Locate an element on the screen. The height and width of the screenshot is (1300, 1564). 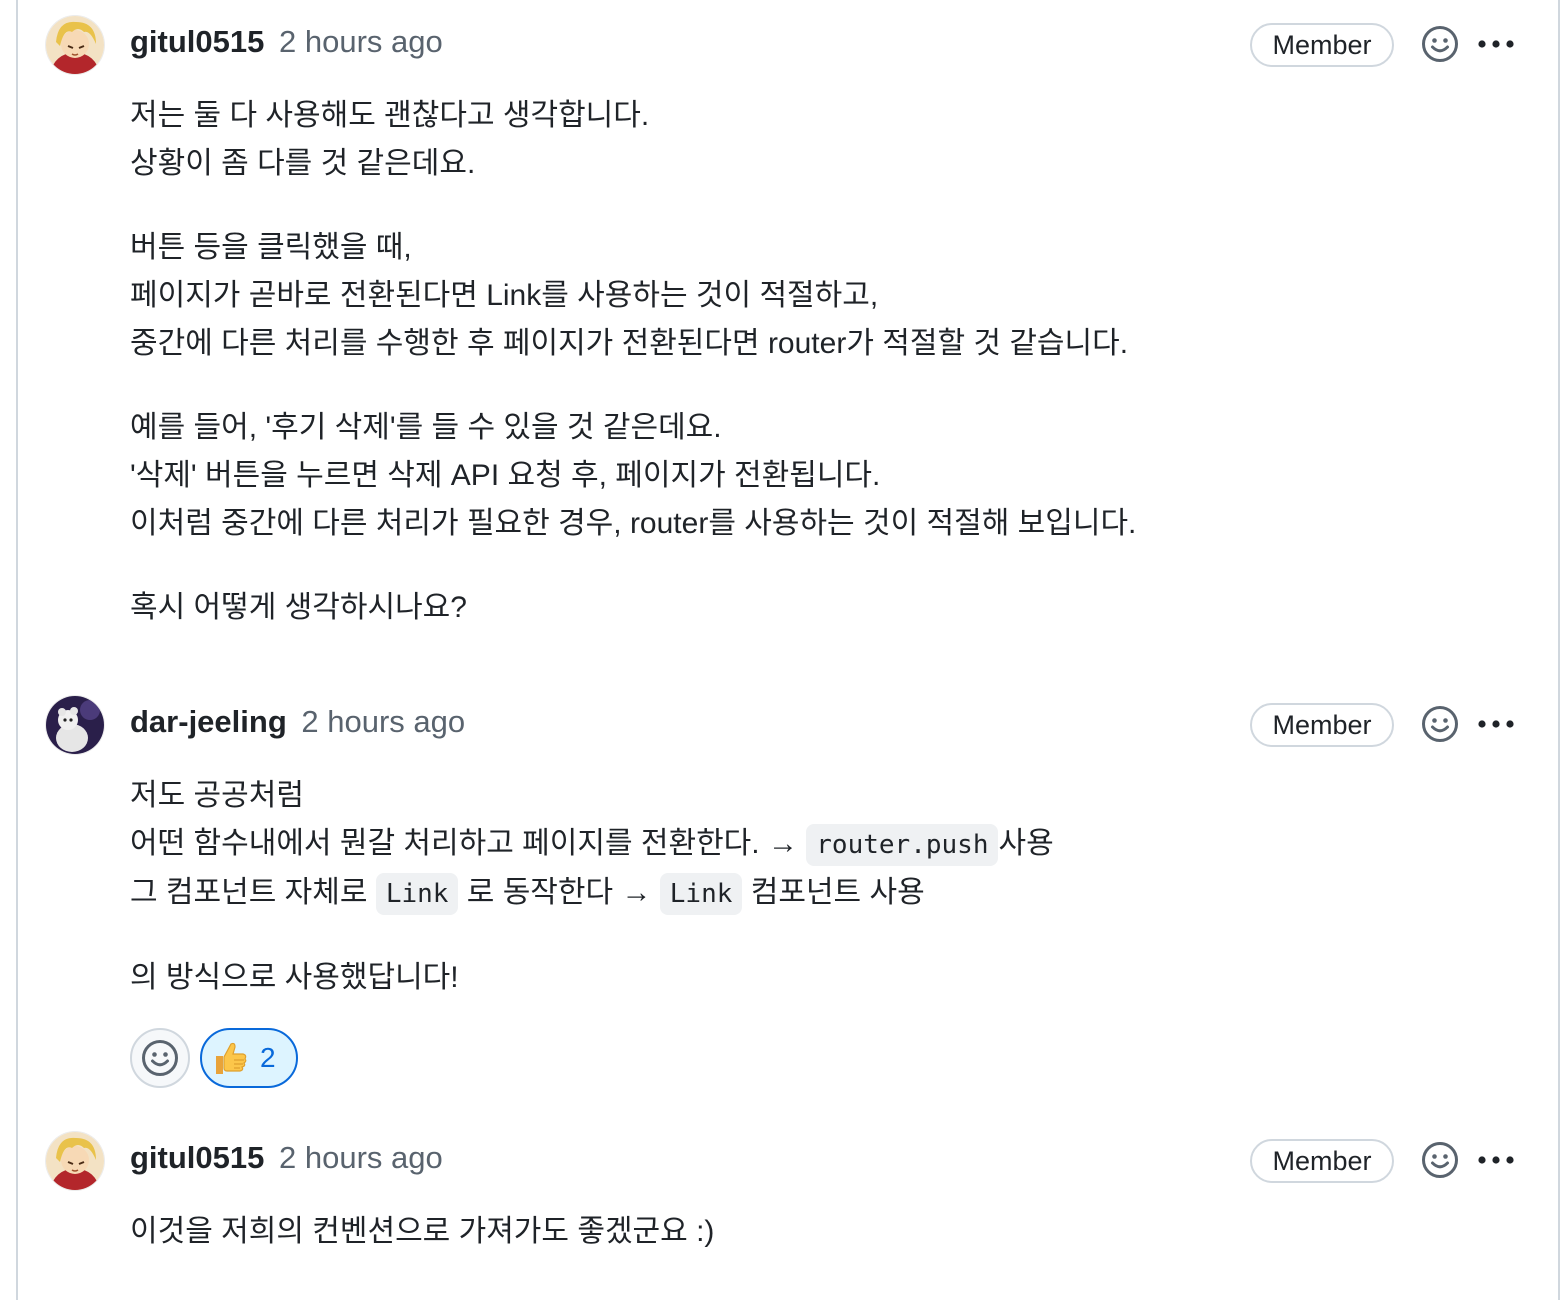
comment-paragraph-line: 그 컴포넌트 자체로 Link 로 동작한다 → Link 컴포넌트 사용 is located at coordinates (592, 893).